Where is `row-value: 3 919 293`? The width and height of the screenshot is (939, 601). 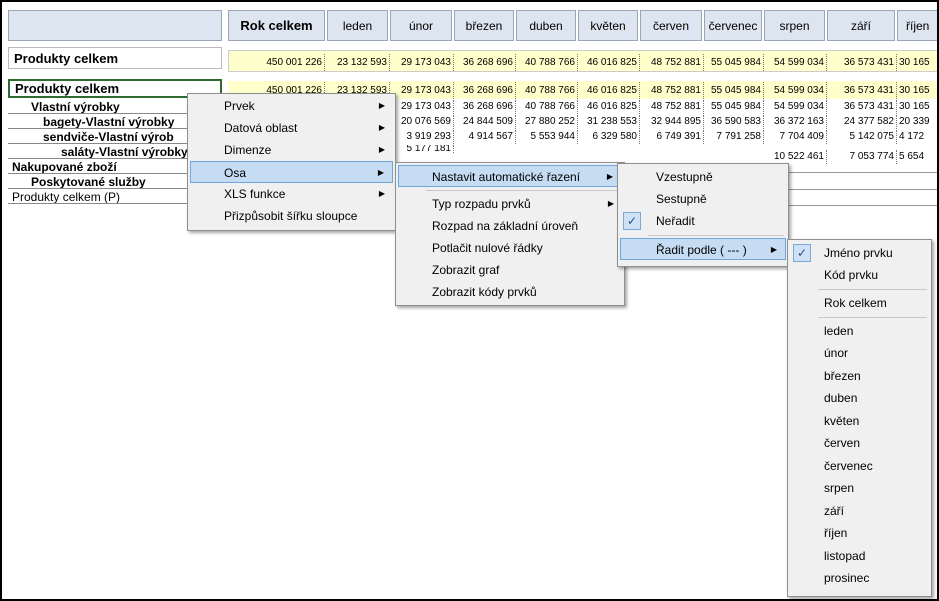
row-value: 3 919 293 is located at coordinates (422, 137).